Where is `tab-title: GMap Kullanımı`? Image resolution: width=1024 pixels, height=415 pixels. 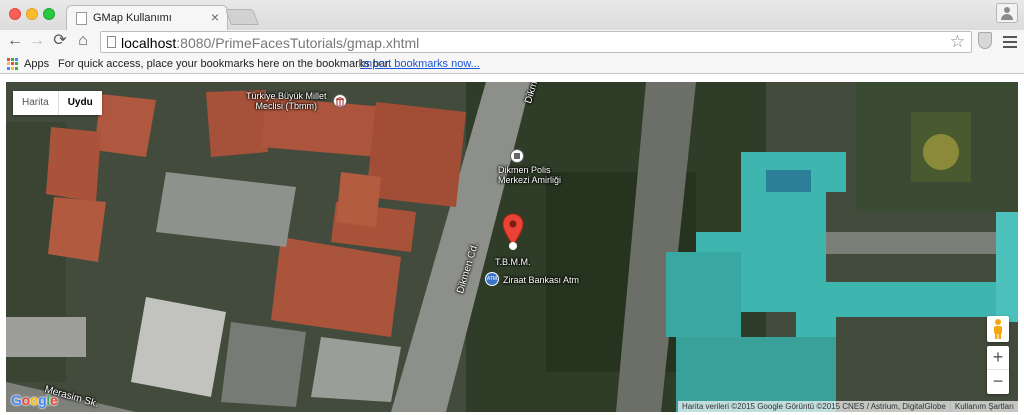
tab-title: GMap Kullanımı is located at coordinates (132, 18).